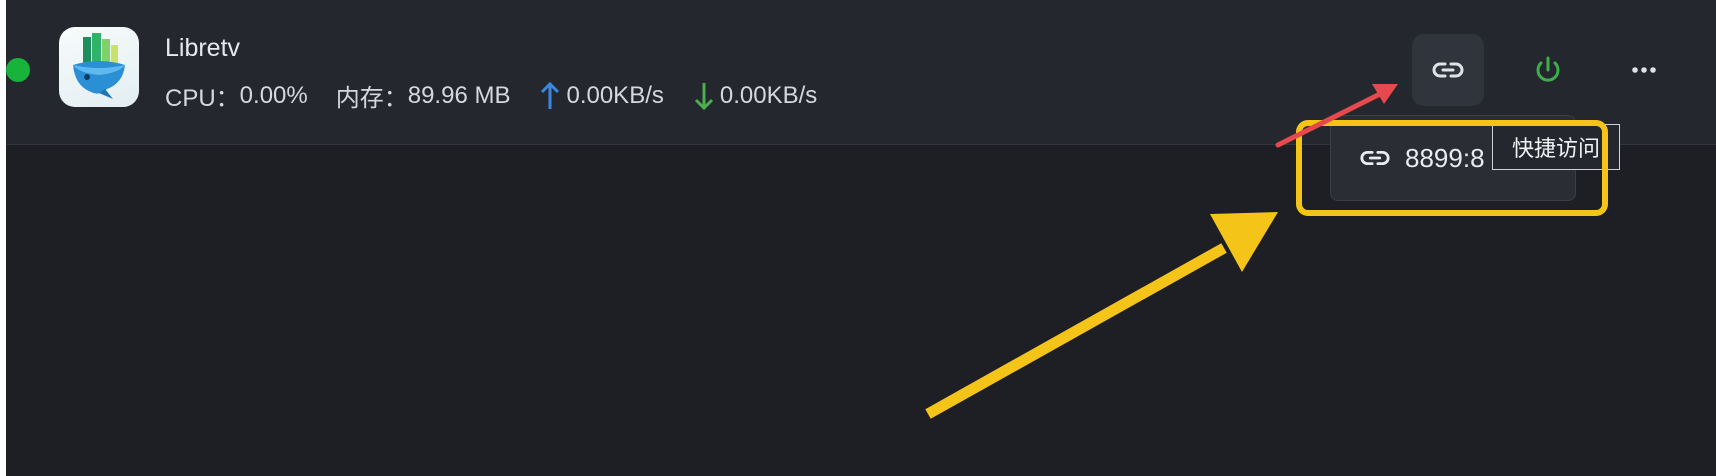  I want to click on cpu-value: 0.00%, so click(273, 95).